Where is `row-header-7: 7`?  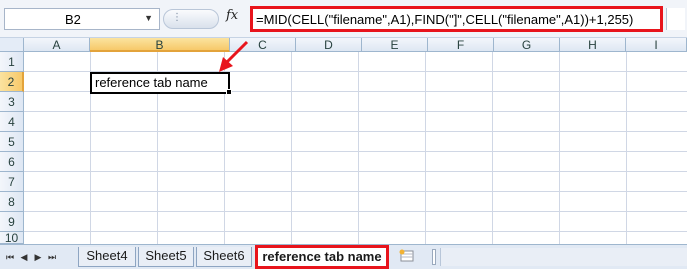 row-header-7: 7 is located at coordinates (12, 182).